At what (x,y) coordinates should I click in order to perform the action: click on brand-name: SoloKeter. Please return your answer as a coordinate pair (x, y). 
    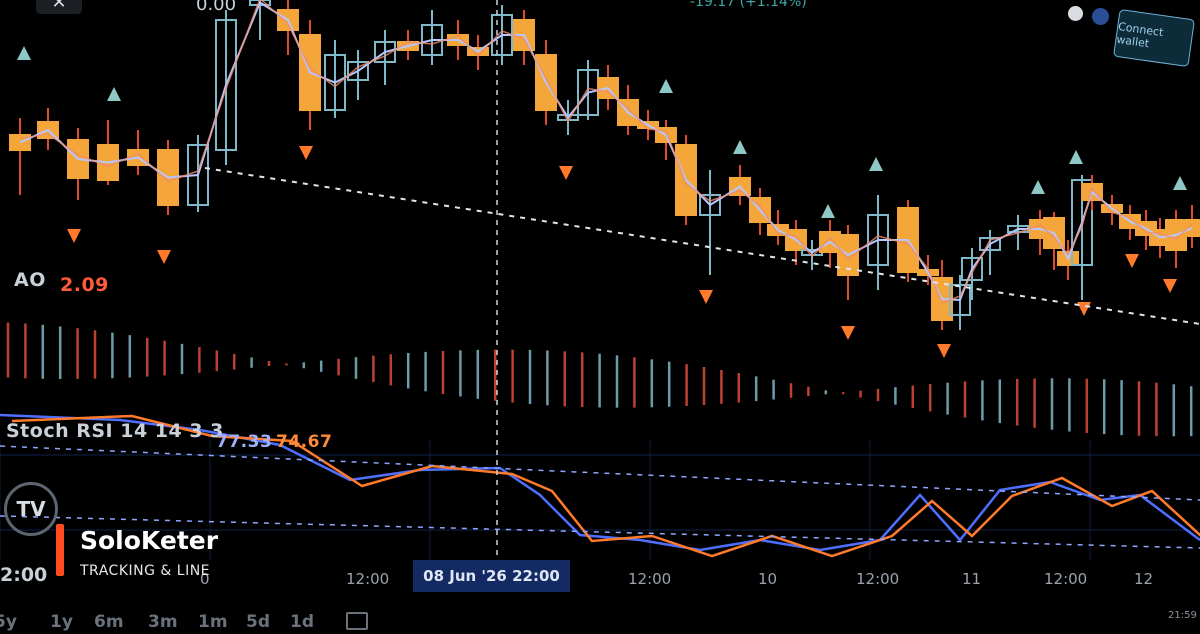
    Looking at the image, I should click on (149, 540).